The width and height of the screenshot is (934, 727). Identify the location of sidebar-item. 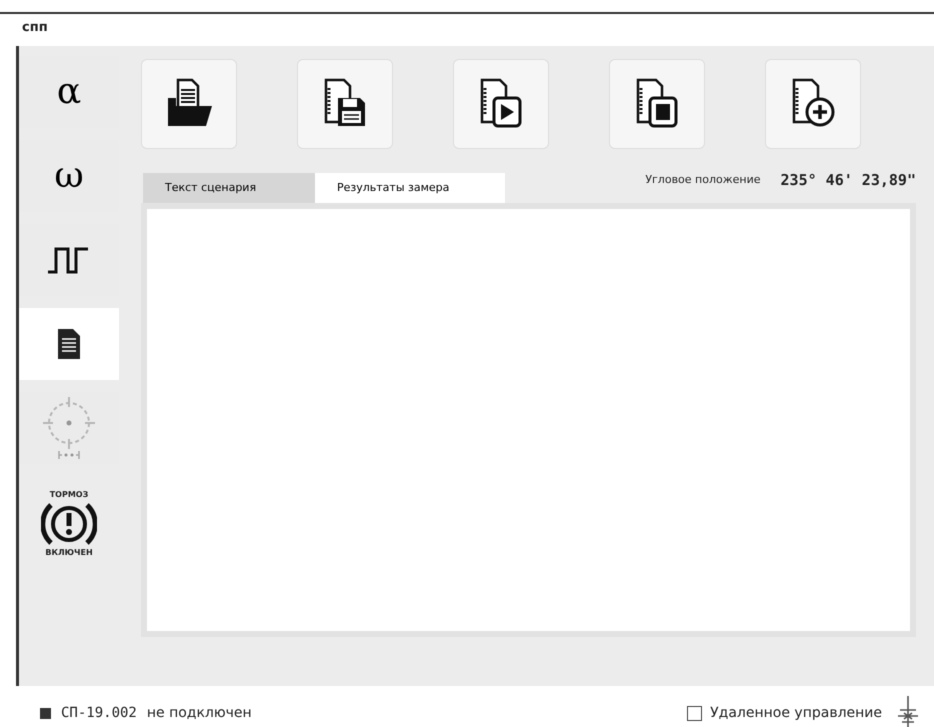
(69, 344).